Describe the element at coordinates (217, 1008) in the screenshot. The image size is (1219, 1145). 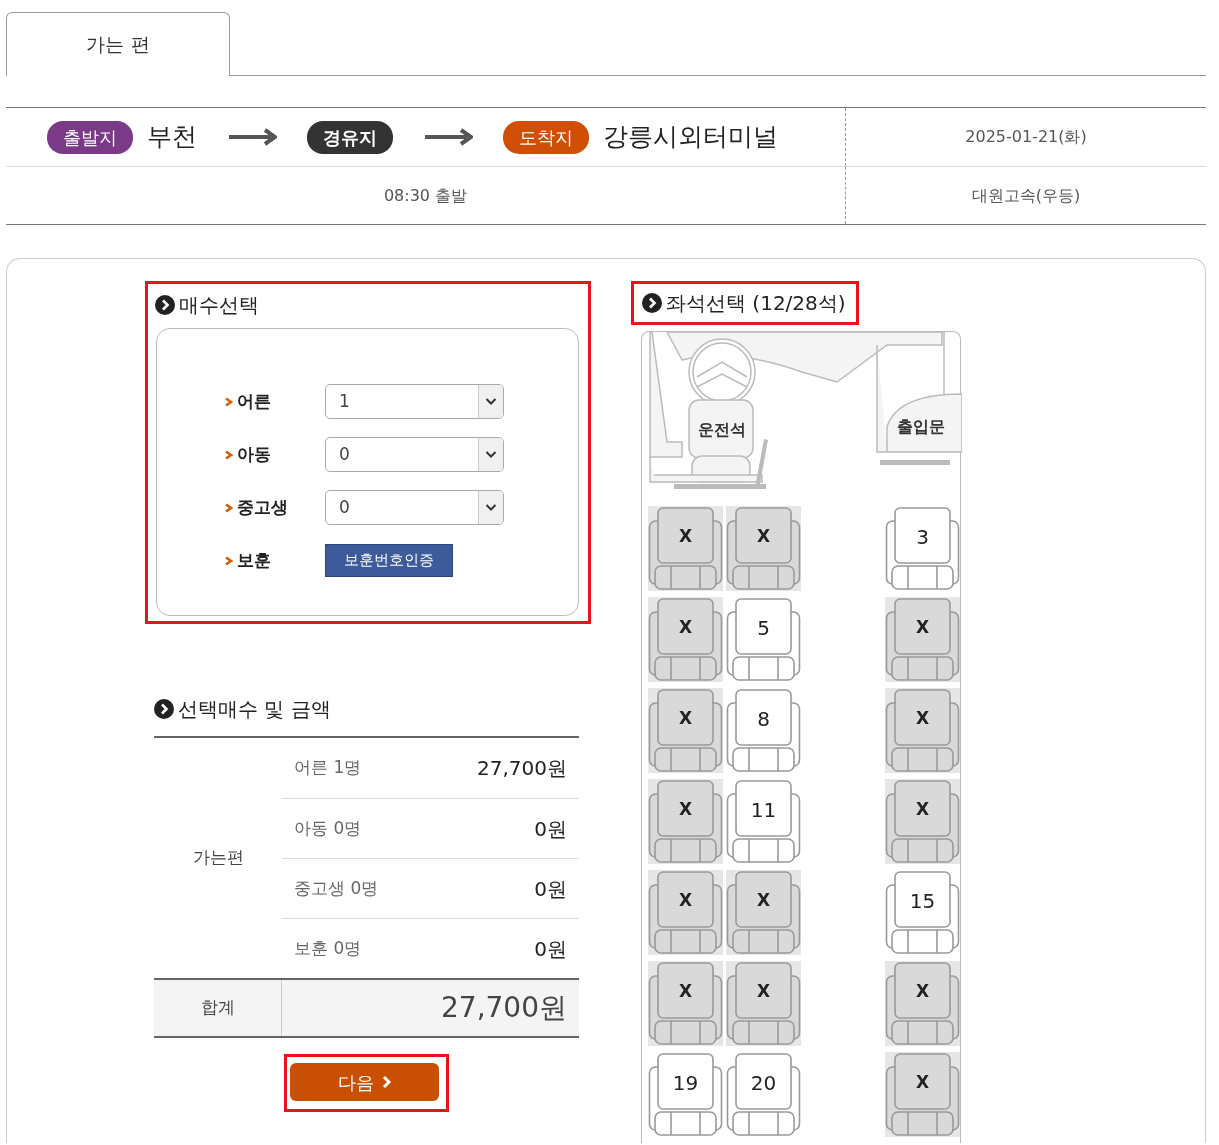
I see `total-label: 합계` at that location.